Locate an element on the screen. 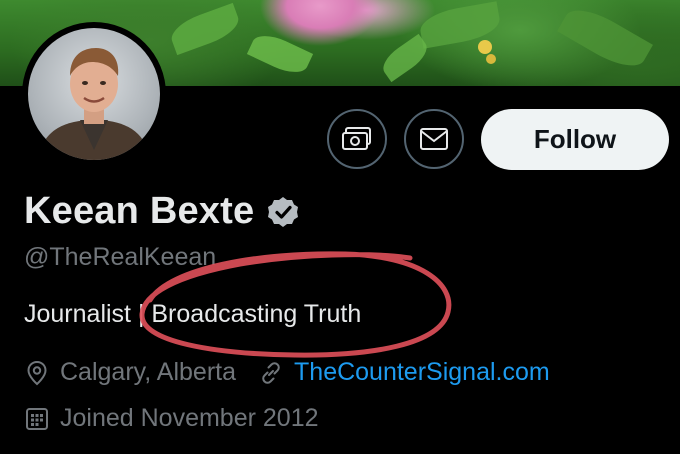 The image size is (680, 454). display-name: Keean Bexte is located at coordinates (139, 211).